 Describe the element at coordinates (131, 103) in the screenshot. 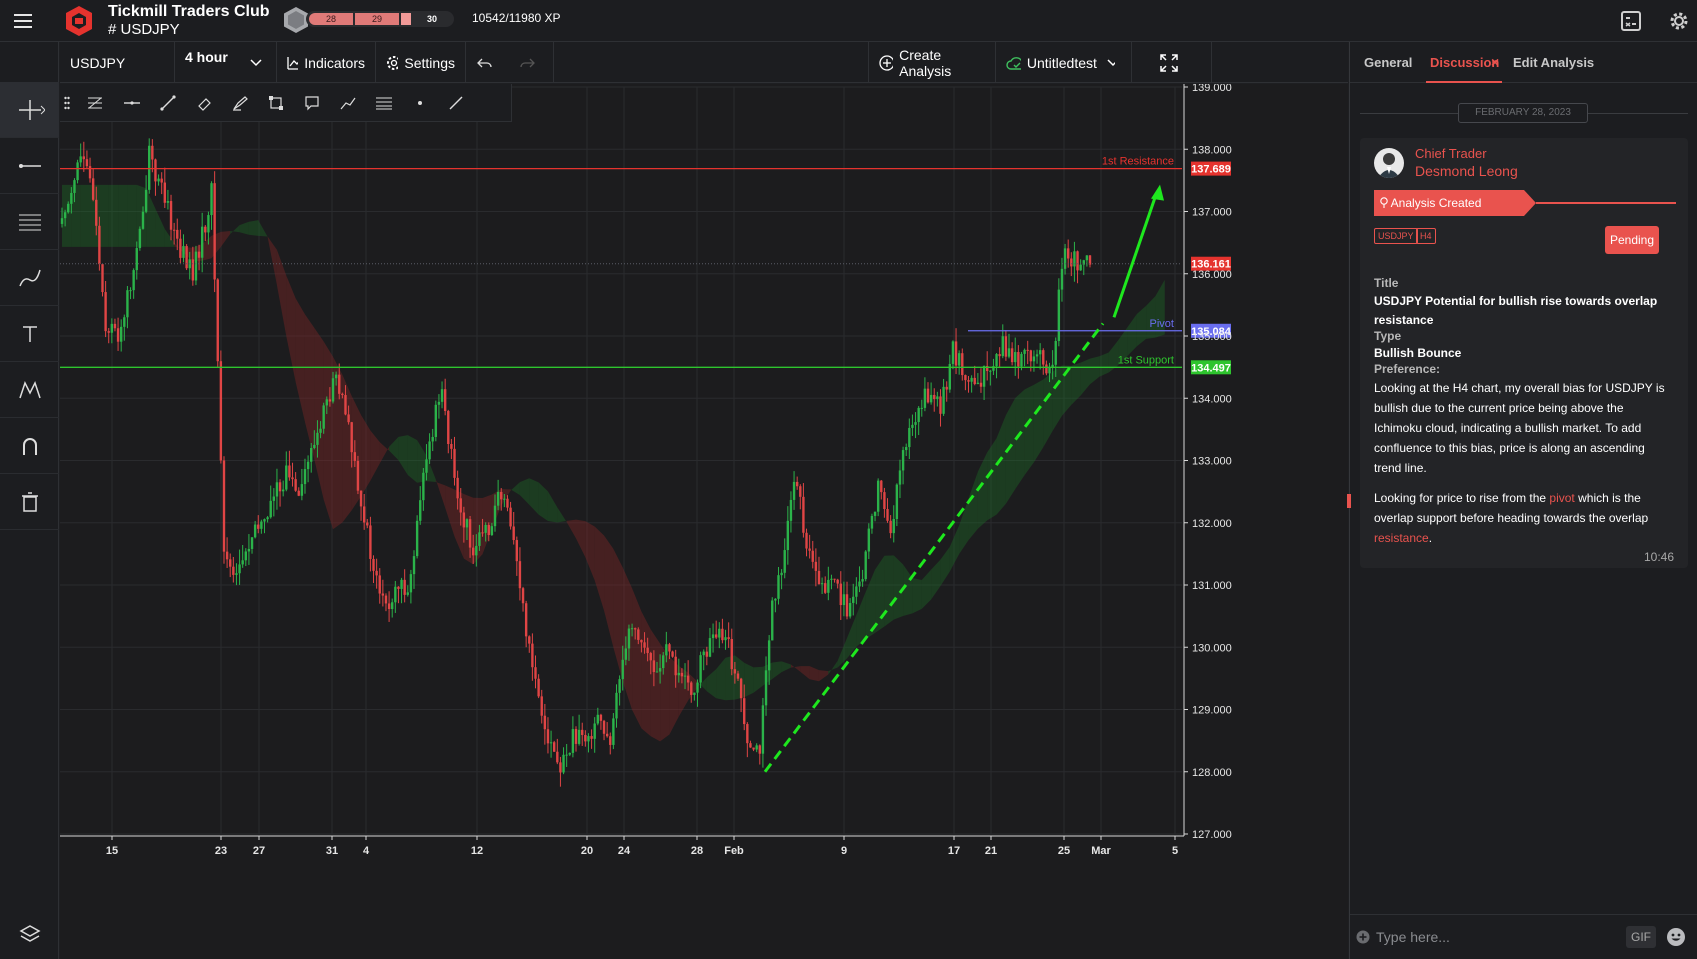

I see `horizontal-line-icon` at that location.